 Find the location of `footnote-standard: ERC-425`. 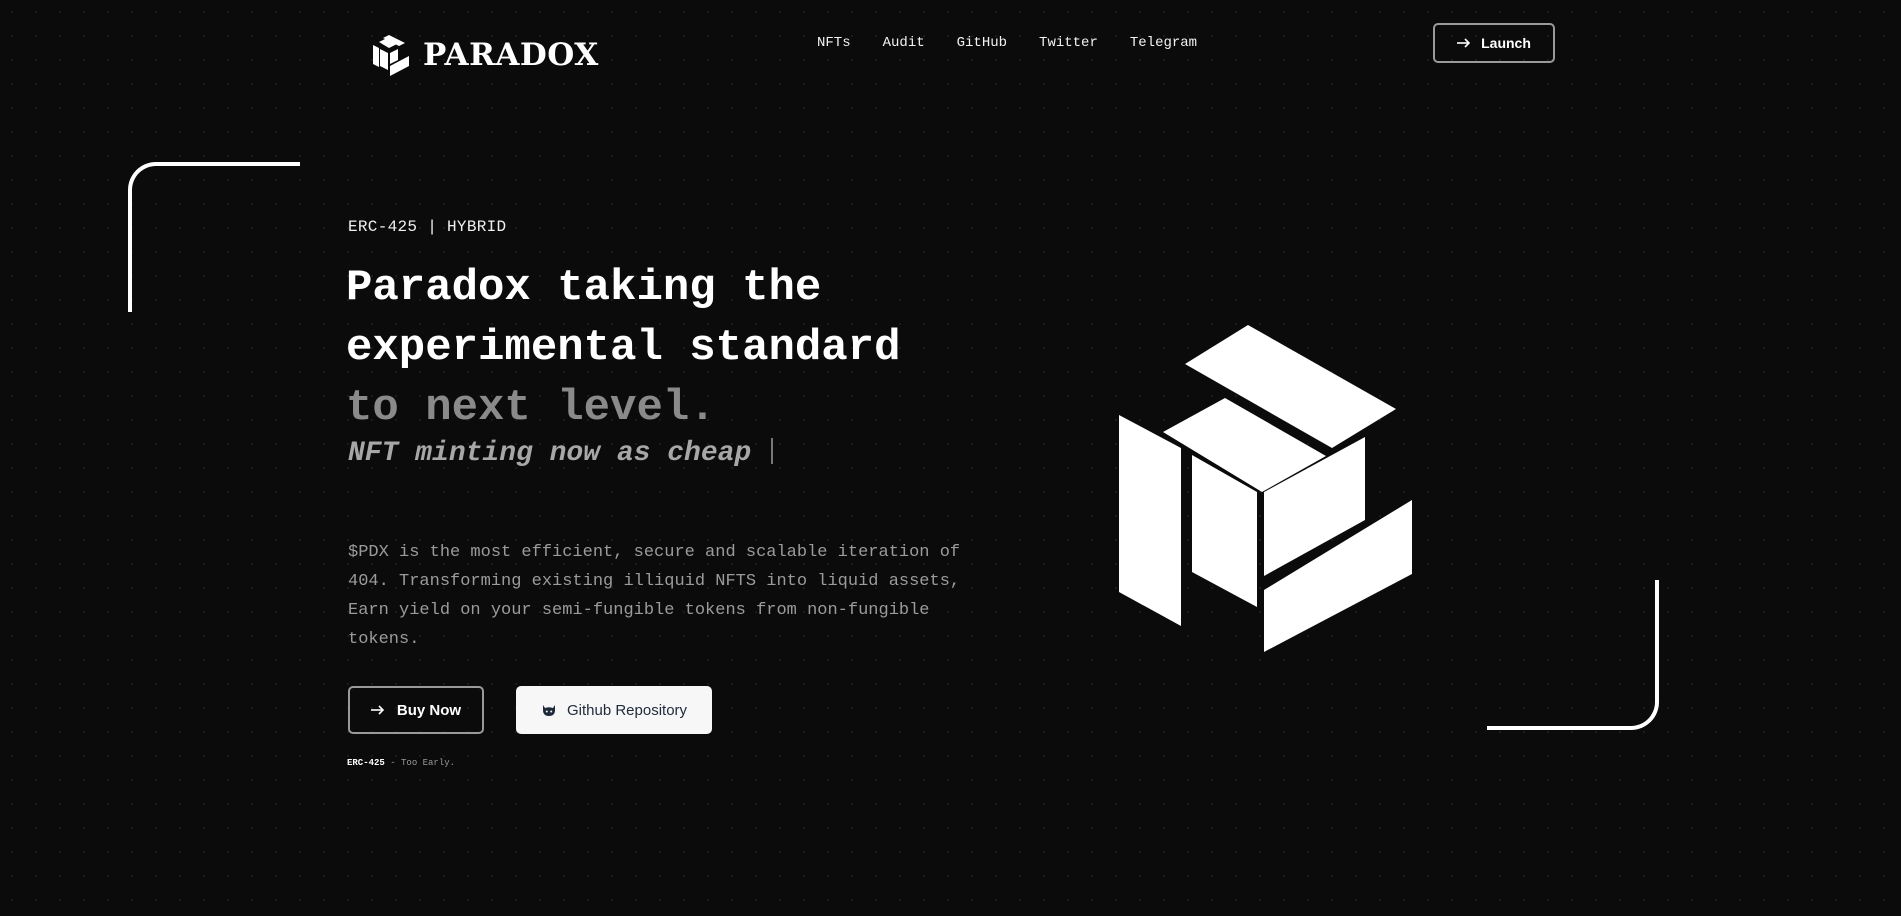

footnote-standard: ERC-425 is located at coordinates (366, 763).